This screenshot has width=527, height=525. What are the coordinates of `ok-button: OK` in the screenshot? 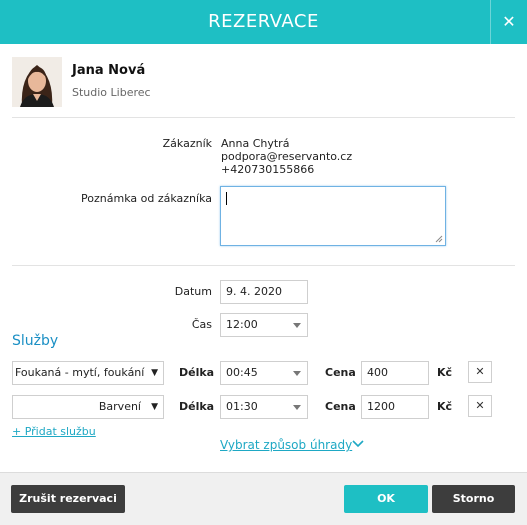 It's located at (386, 499).